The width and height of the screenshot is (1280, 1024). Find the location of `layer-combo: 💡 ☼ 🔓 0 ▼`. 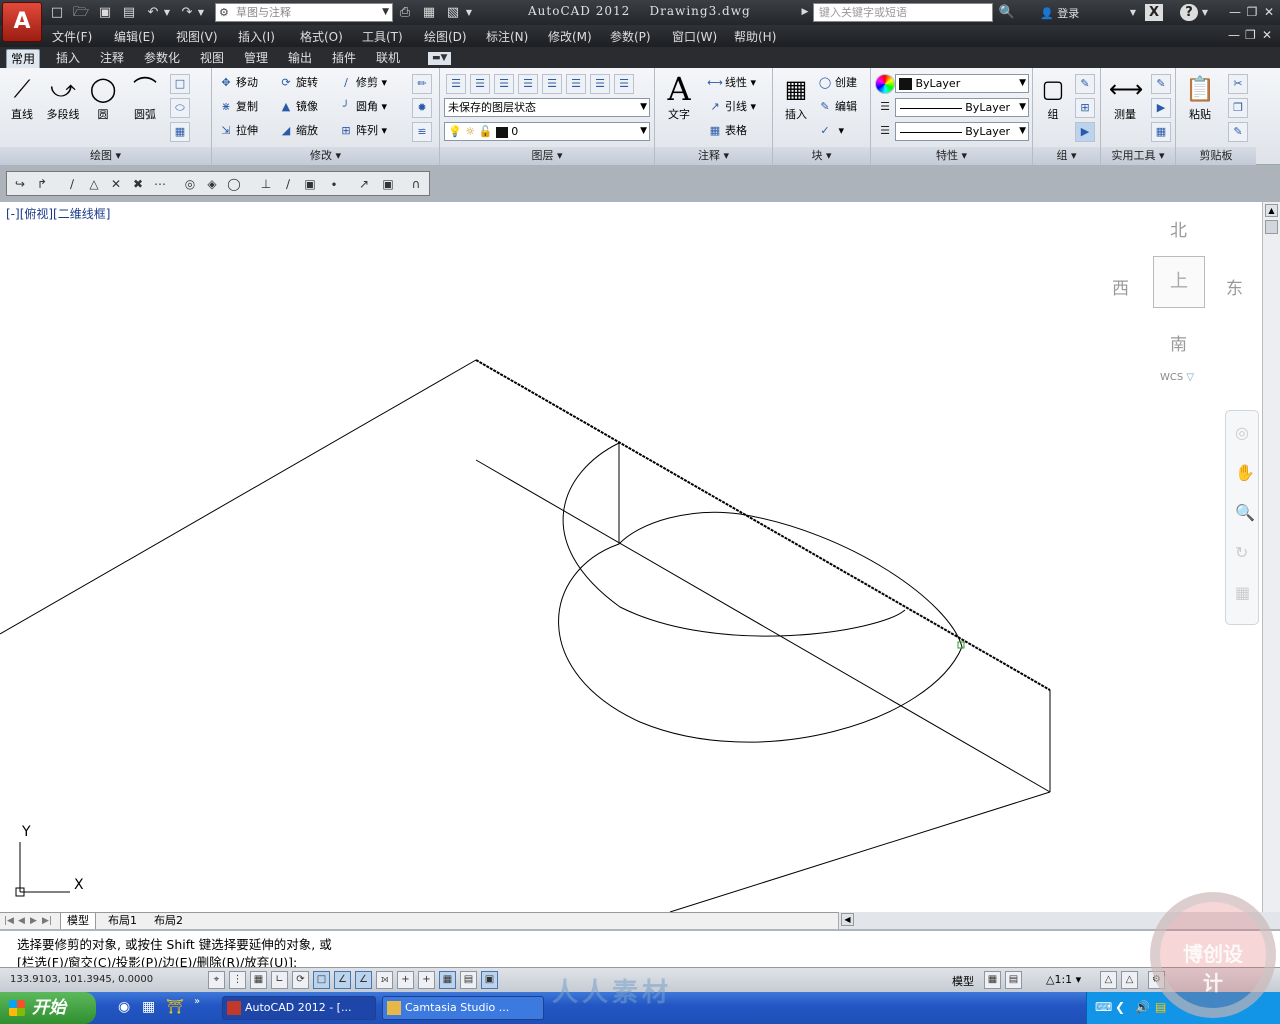

layer-combo: 💡 ☼ 🔓 0 ▼ is located at coordinates (547, 131).